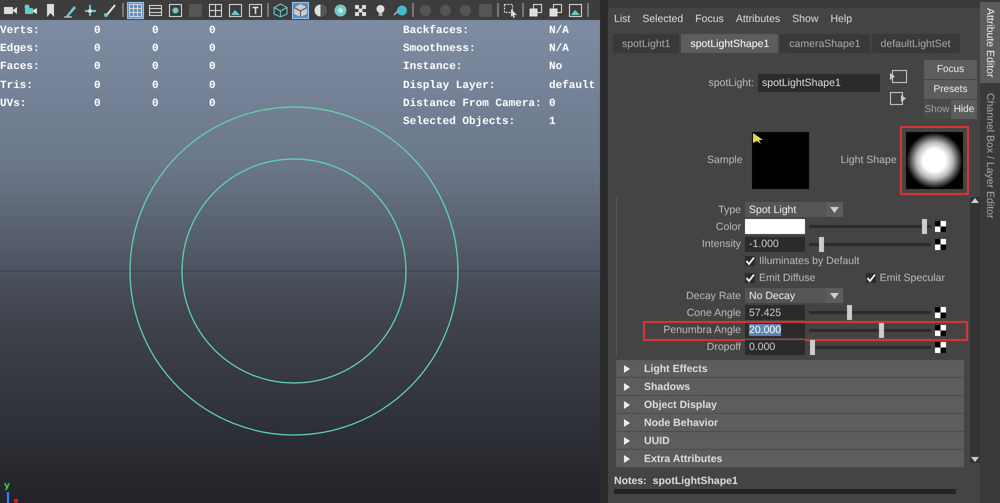 Image resolution: width=1000 pixels, height=503 pixels. What do you see at coordinates (975, 460) in the screenshot?
I see `scroll-down-icon` at bounding box center [975, 460].